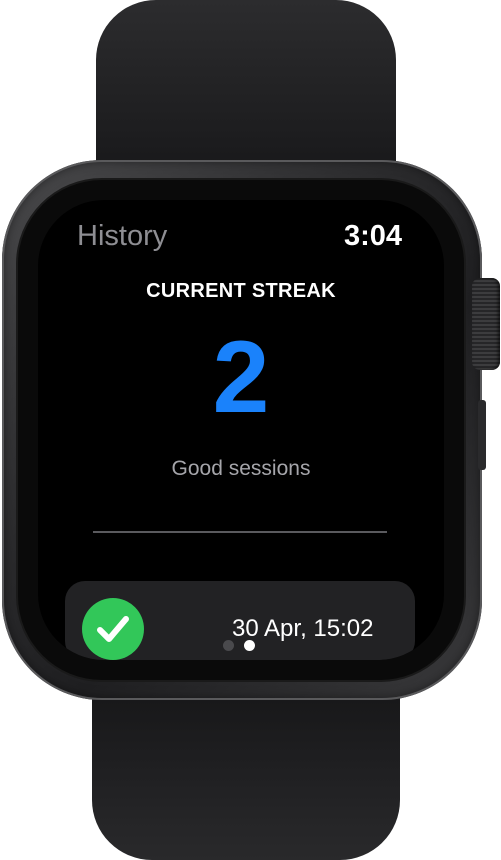 This screenshot has width=501, height=860. Describe the element at coordinates (113, 629) in the screenshot. I see `checkmark-icon` at that location.